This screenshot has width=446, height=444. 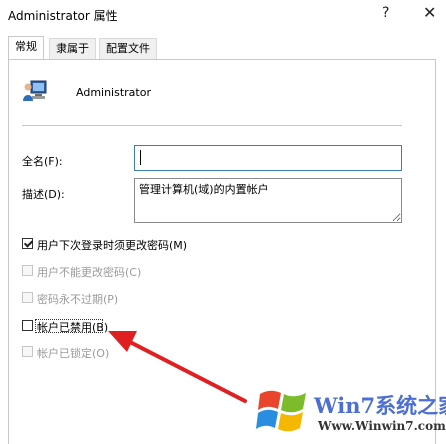 What do you see at coordinates (212, 125) in the screenshot?
I see `separator` at bounding box center [212, 125].